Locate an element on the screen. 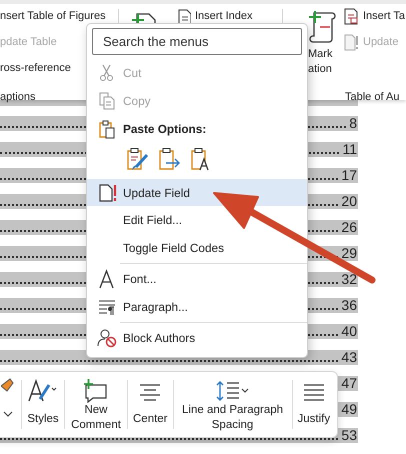  page-number: 43 is located at coordinates (349, 357).